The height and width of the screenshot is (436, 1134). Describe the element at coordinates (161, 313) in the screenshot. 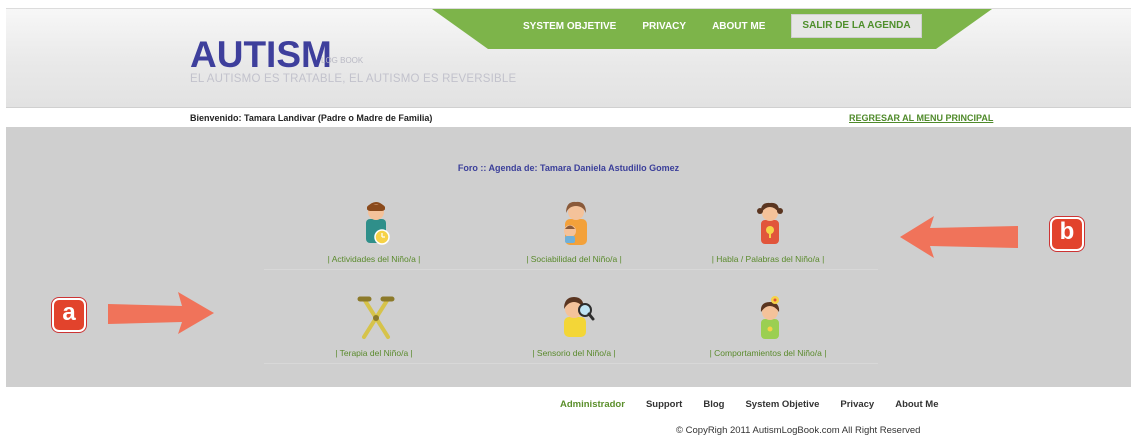

I see `right-pointing-arrow-annotation` at that location.